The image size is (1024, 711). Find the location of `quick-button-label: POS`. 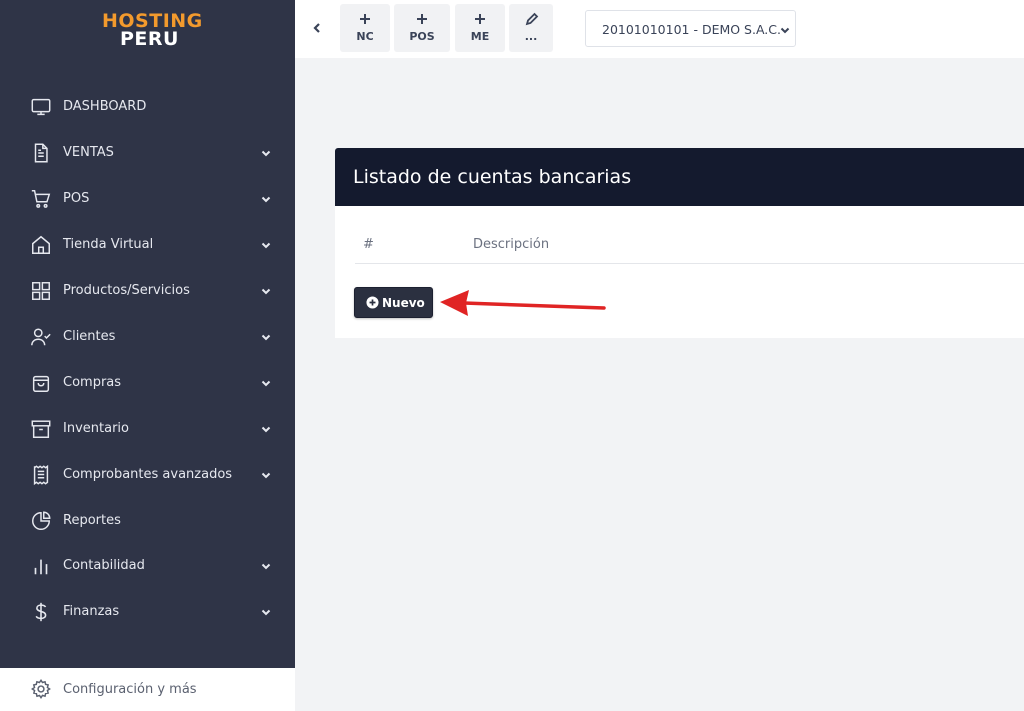

quick-button-label: POS is located at coordinates (422, 36).